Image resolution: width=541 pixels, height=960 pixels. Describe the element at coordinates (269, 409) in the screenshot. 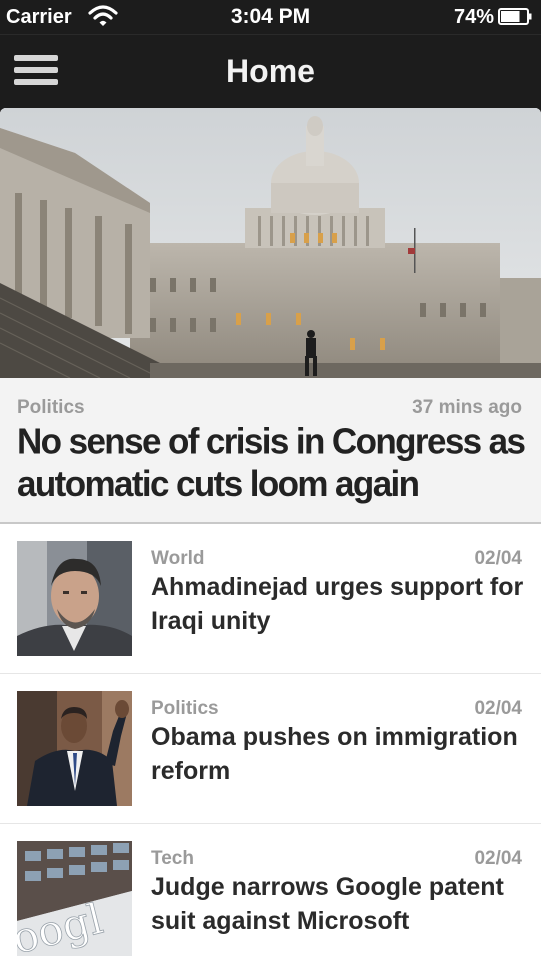

I see `featured-article-meta: Politics 37 mins ago` at that location.